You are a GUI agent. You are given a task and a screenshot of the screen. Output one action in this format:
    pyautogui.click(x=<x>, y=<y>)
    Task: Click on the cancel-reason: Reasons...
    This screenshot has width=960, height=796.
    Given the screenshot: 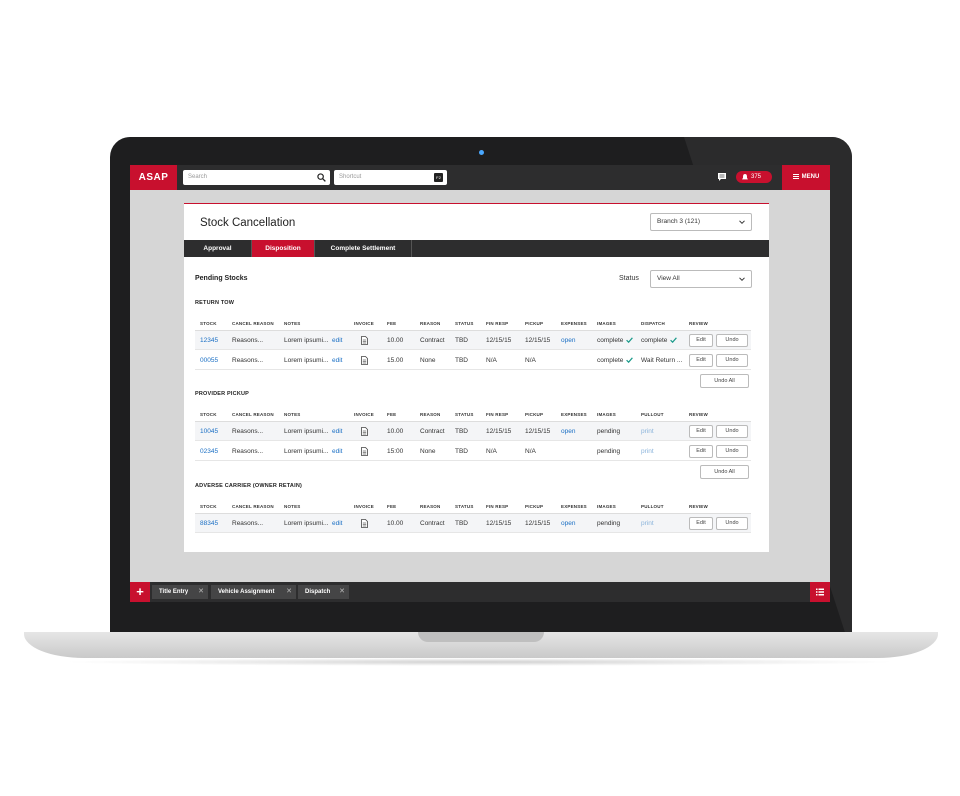 What is the action you would take?
    pyautogui.click(x=248, y=360)
    